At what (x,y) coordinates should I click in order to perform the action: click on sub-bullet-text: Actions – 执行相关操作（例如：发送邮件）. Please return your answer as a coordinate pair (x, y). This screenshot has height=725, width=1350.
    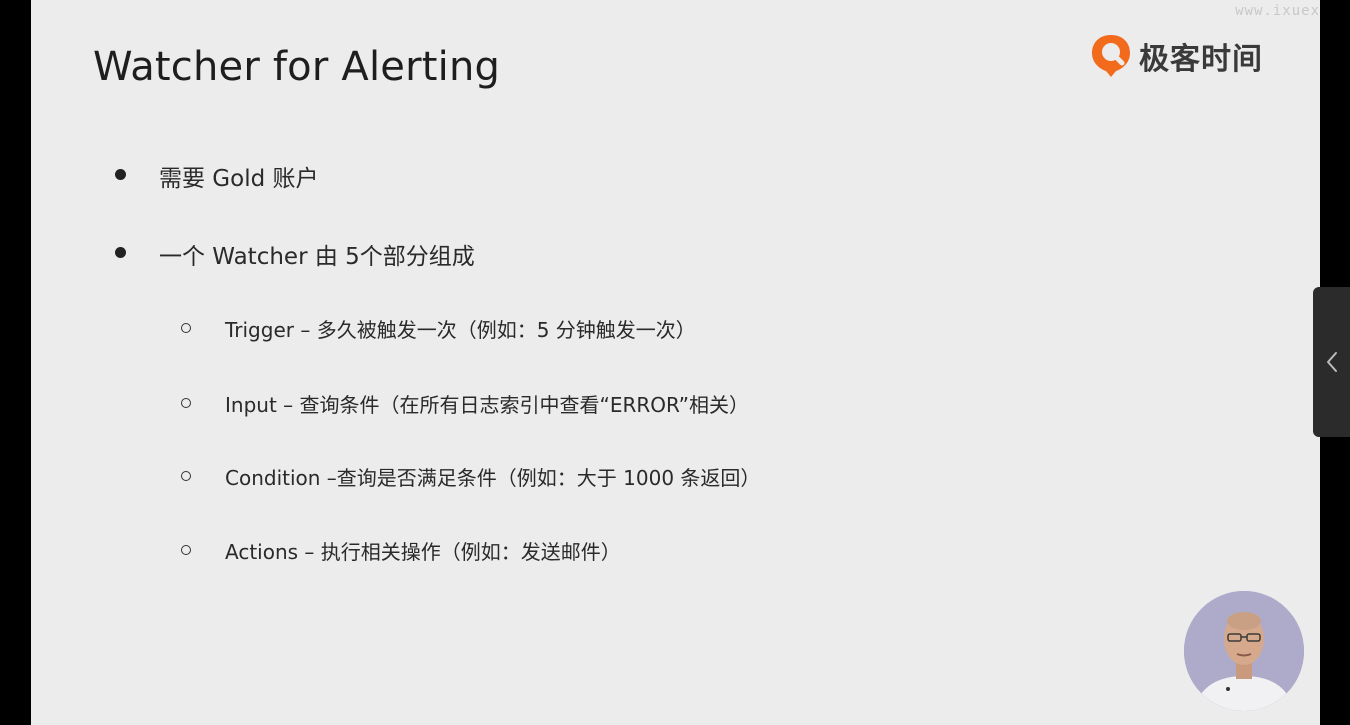
    Looking at the image, I should click on (423, 552).